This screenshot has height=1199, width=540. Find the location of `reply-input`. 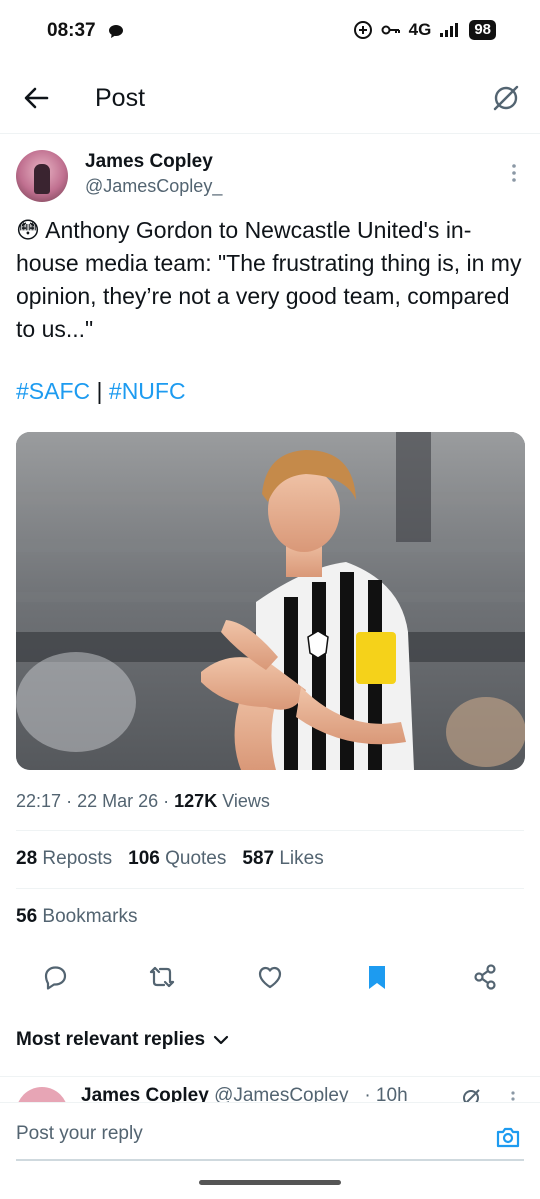

reply-input is located at coordinates (246, 1134).